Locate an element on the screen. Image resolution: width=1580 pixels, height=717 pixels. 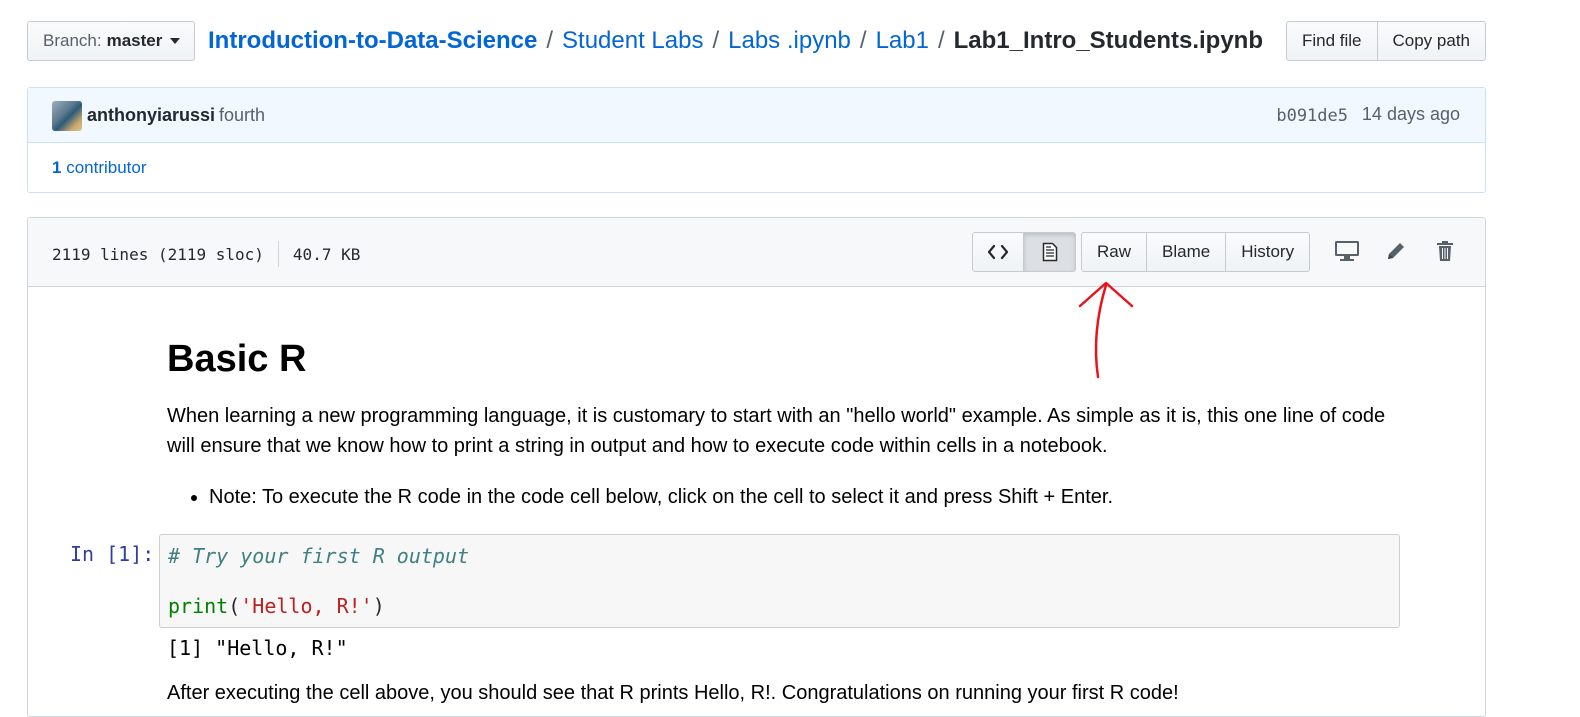
code-function: print is located at coordinates (198, 606).